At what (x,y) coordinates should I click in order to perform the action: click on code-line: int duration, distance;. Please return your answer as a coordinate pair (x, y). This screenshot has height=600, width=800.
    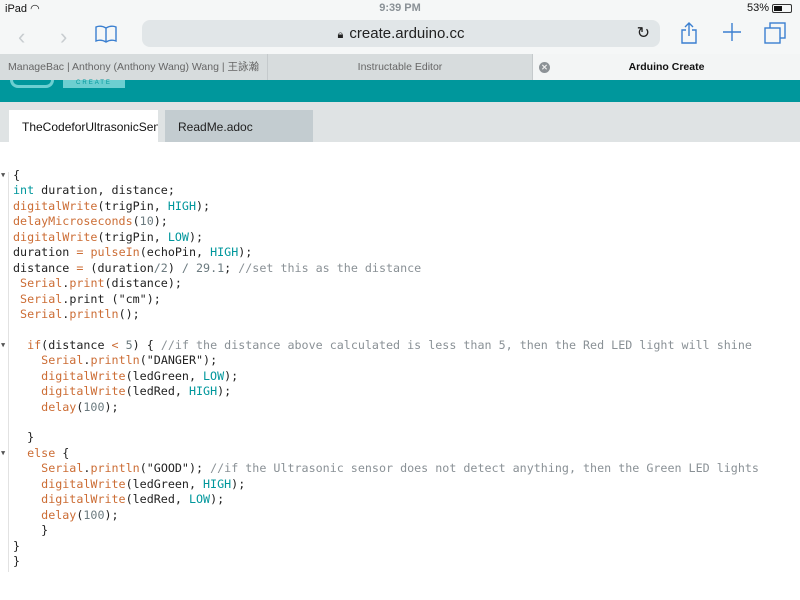
    Looking at the image, I should click on (386, 190).